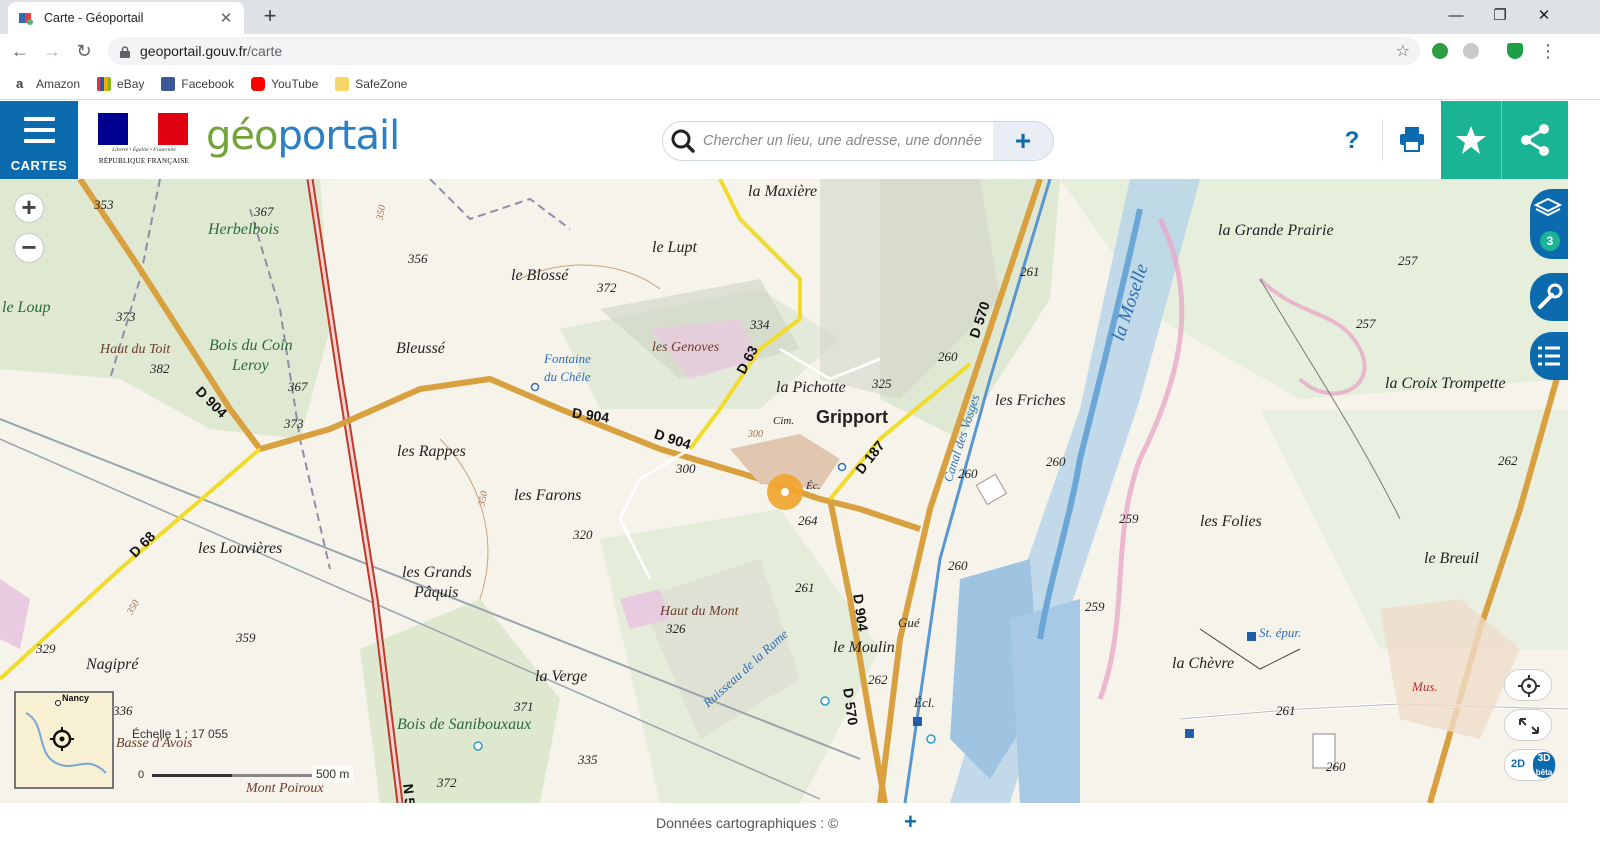  I want to click on place-label: Fontaine, so click(567, 358).